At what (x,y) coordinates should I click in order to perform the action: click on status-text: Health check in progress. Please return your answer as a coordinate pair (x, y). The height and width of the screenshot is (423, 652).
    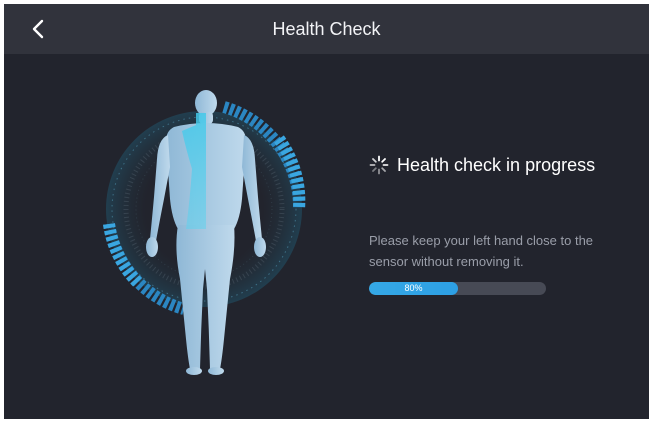
    Looking at the image, I should click on (496, 164).